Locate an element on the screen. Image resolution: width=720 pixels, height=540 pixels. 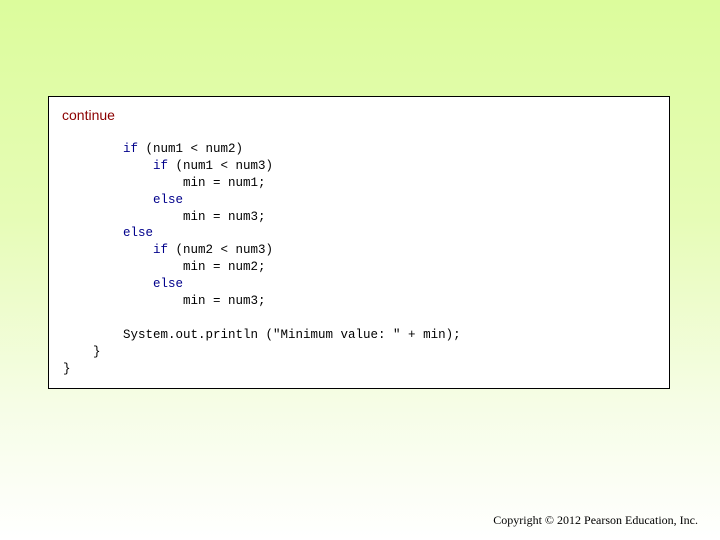
code-line: min = num2; is located at coordinates (262, 267).